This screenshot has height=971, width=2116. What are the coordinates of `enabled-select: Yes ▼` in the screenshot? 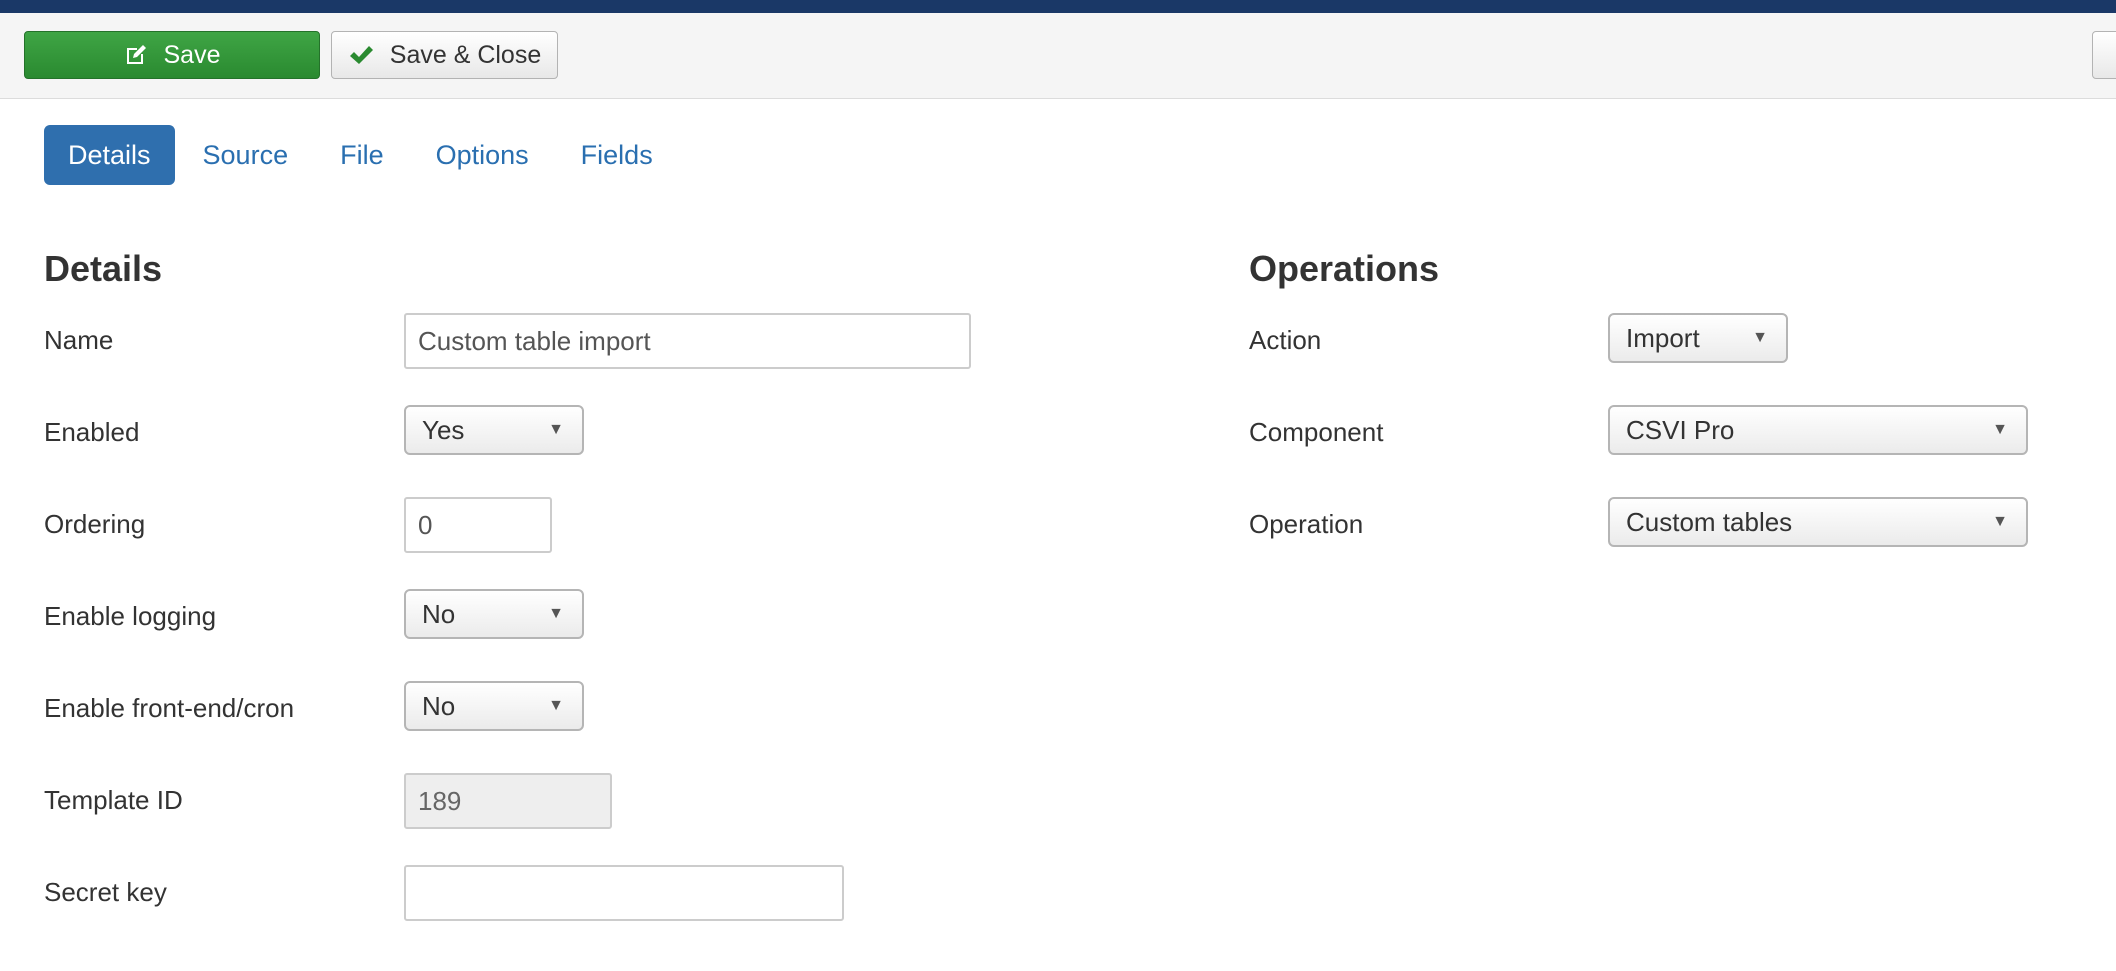 It's located at (494, 430).